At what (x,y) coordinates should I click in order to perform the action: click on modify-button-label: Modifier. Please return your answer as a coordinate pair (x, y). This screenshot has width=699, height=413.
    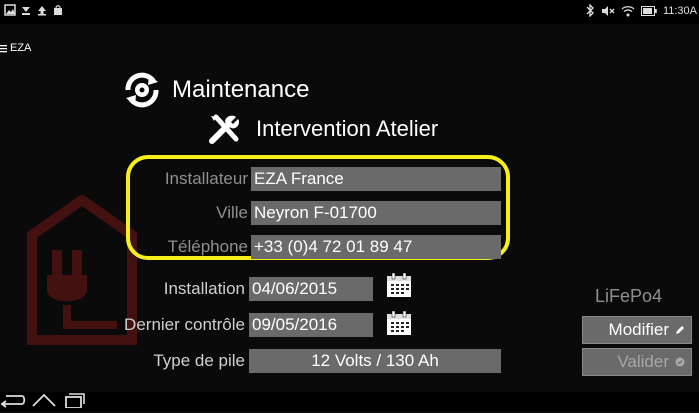
    Looking at the image, I should click on (638, 329).